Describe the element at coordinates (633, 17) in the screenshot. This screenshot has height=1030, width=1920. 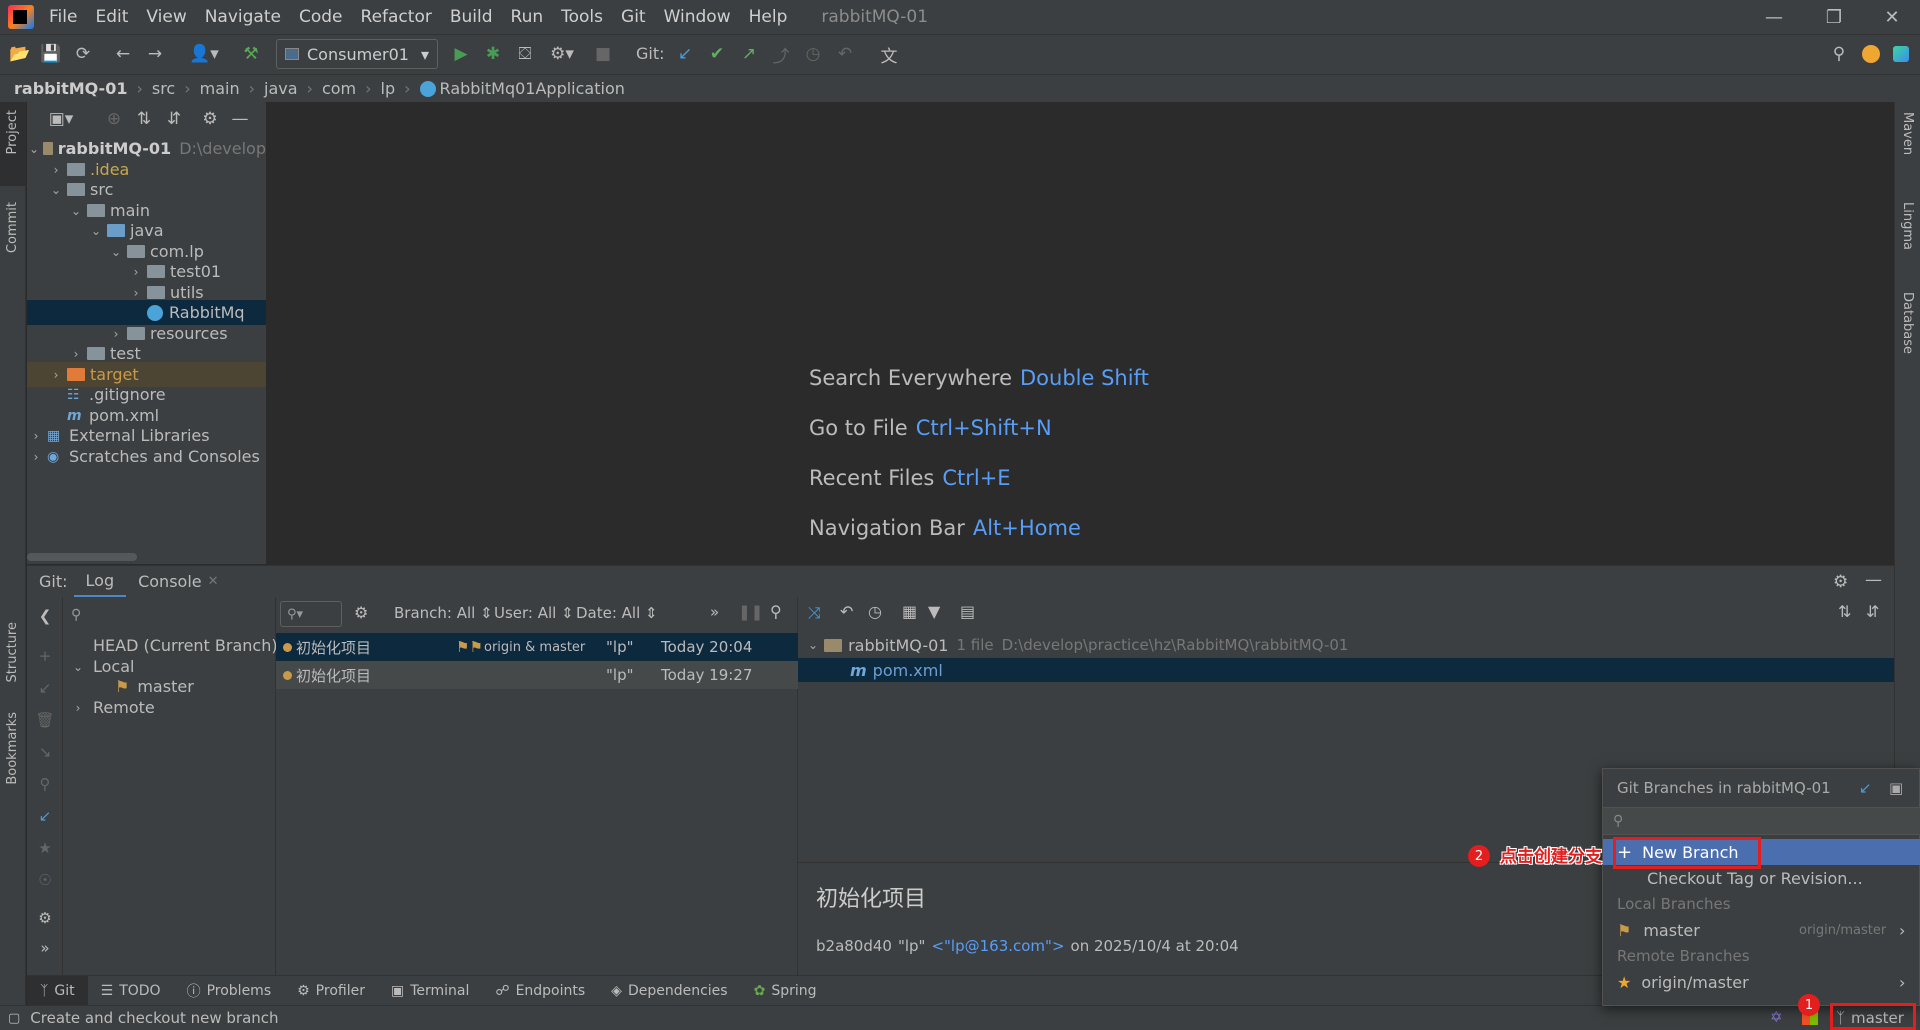
I see `menu-git: Git` at that location.